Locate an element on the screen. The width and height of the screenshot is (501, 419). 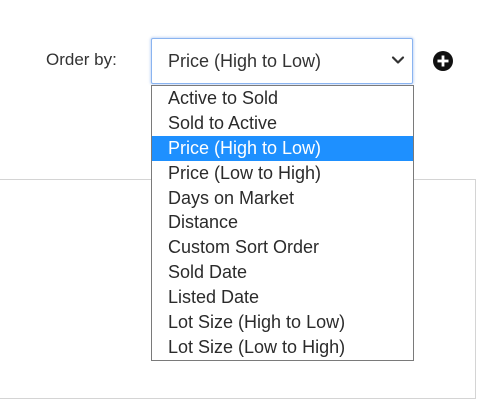
option-active-to-sold: Active to Sold is located at coordinates (282, 98).